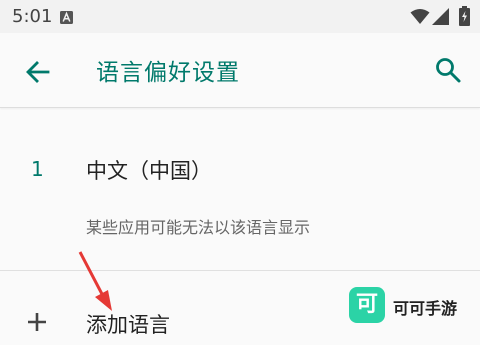 This screenshot has width=480, height=345. Describe the element at coordinates (32, 16) in the screenshot. I see `status-time: 5:01` at that location.